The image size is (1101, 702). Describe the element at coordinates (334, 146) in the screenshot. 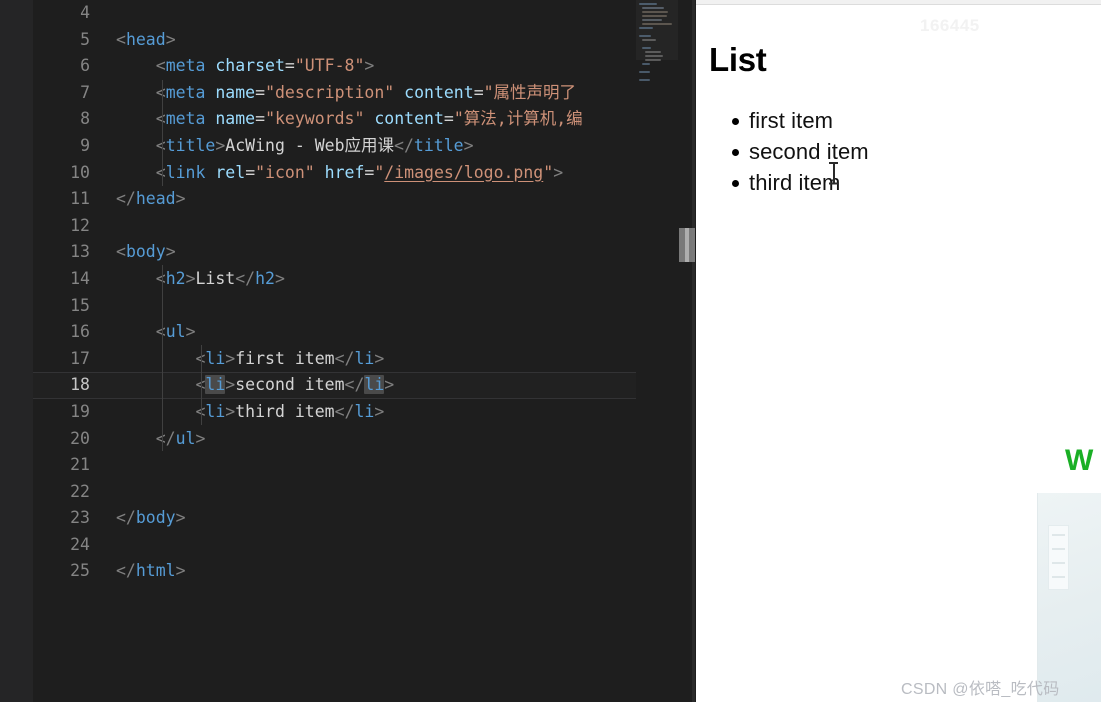

I see `code-line: 9 <title>AcWing - Web应用课</title>` at that location.